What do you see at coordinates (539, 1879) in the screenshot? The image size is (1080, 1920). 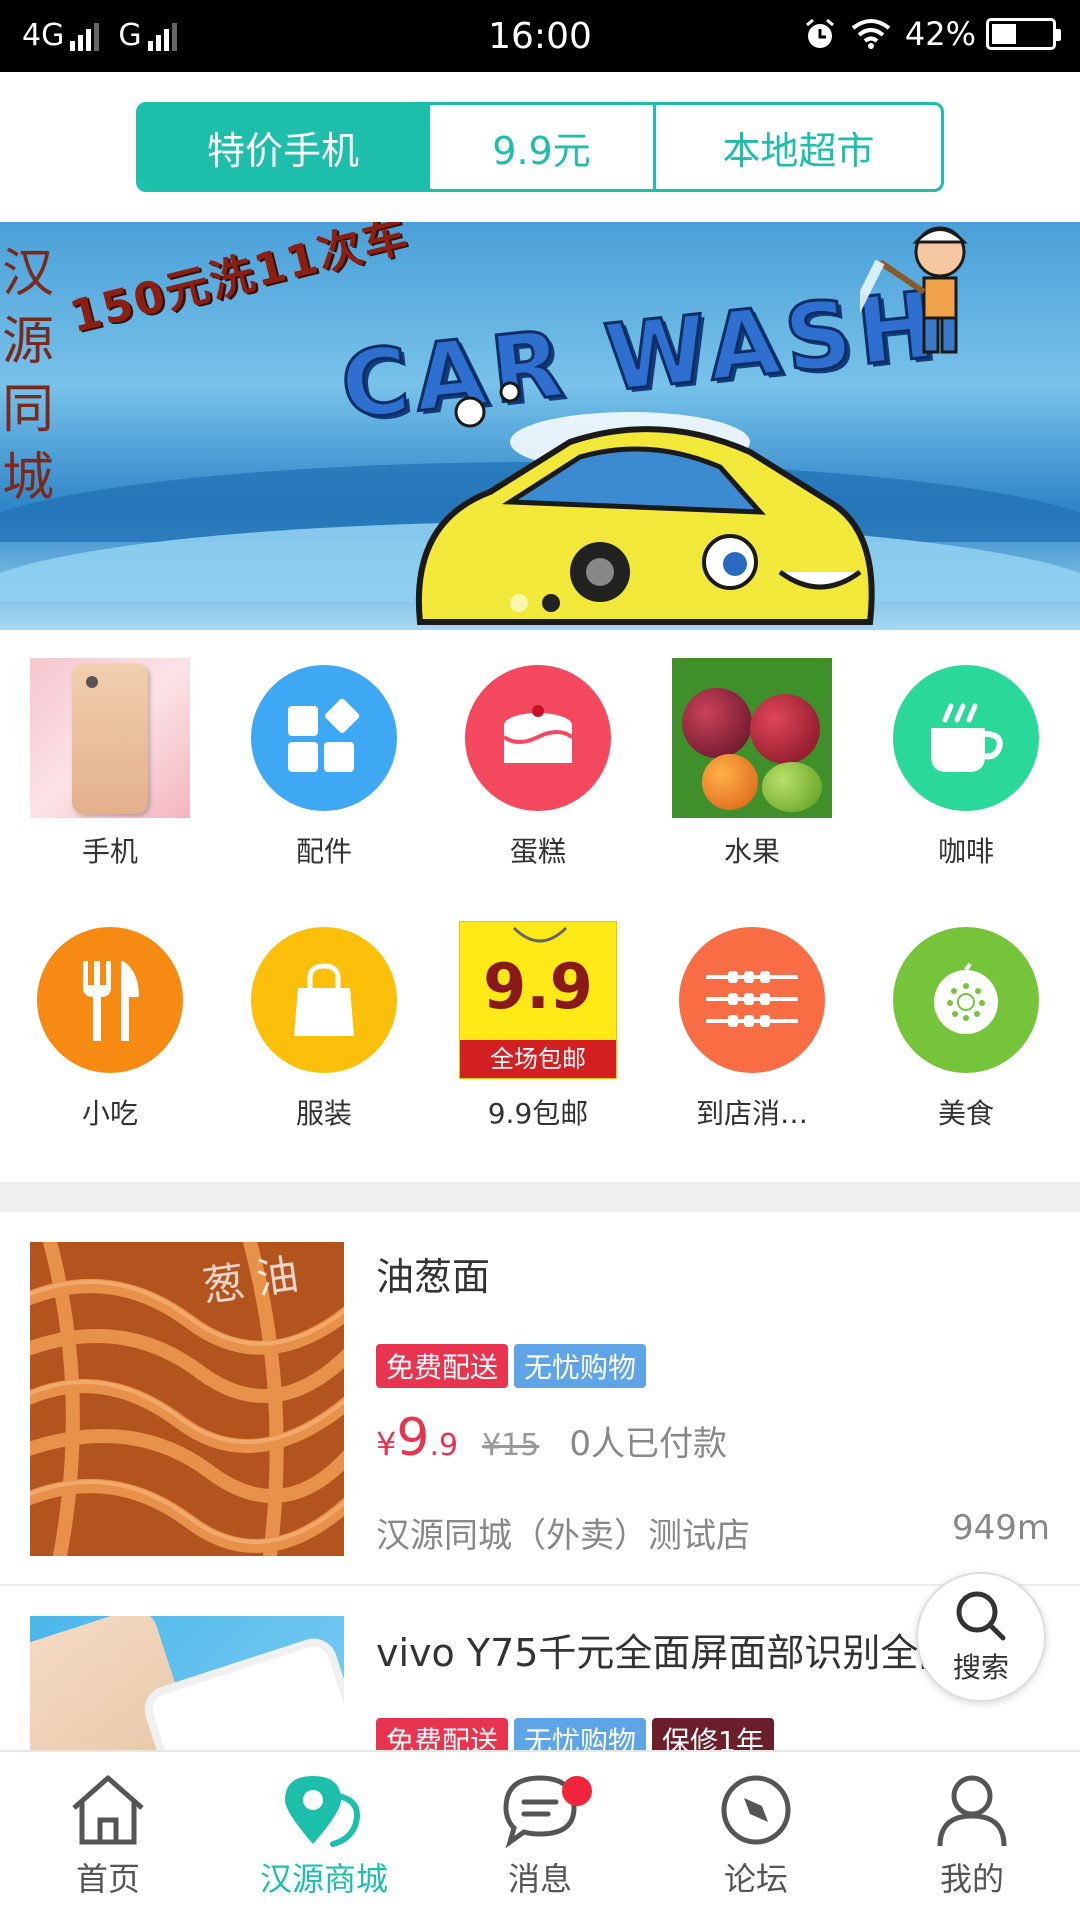 I see `nav-label: 消息` at bounding box center [539, 1879].